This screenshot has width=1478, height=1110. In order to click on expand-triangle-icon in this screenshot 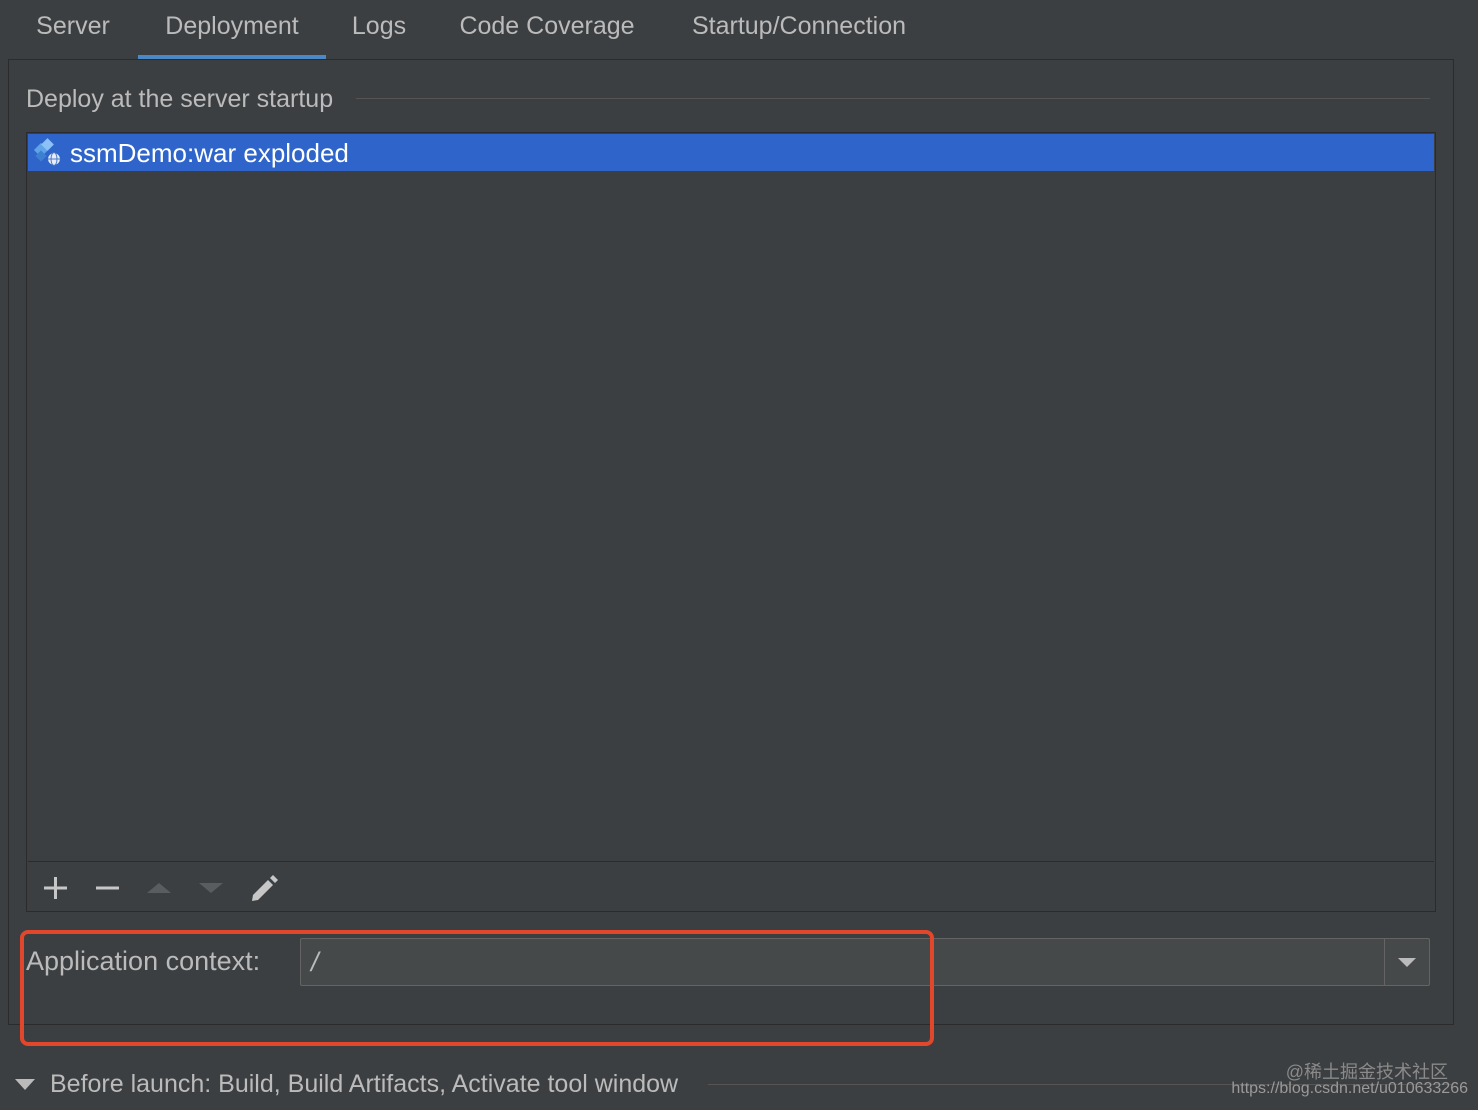, I will do `click(25, 1084)`.